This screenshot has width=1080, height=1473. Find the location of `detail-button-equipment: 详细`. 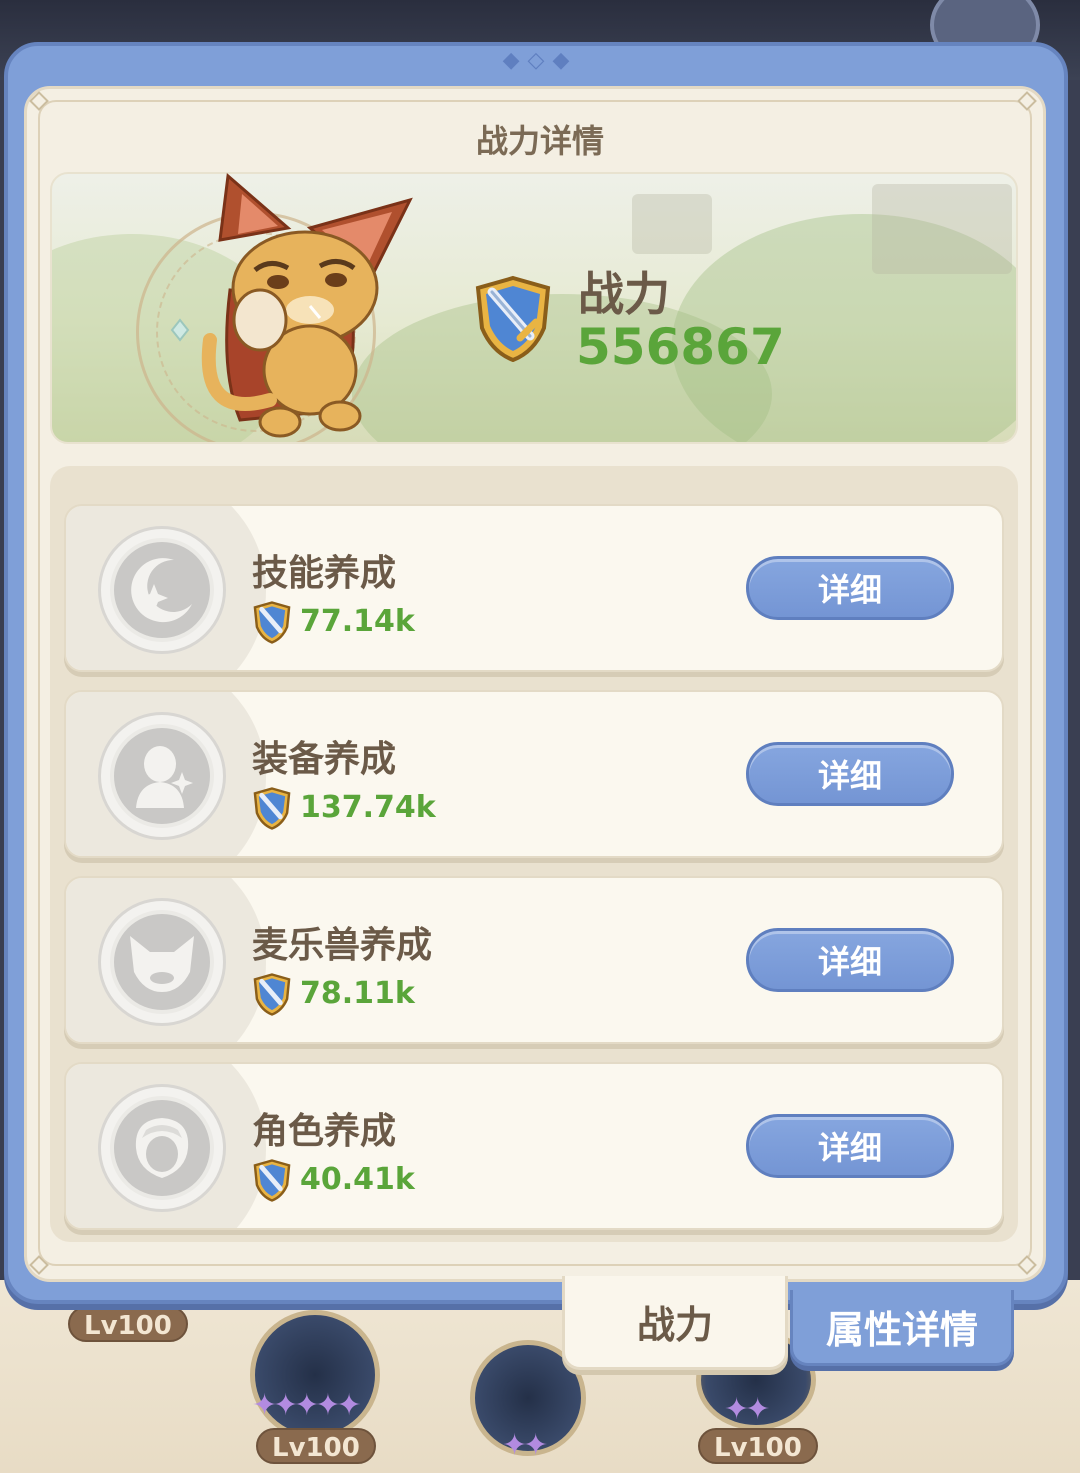

detail-button-equipment: 详细 is located at coordinates (850, 774).